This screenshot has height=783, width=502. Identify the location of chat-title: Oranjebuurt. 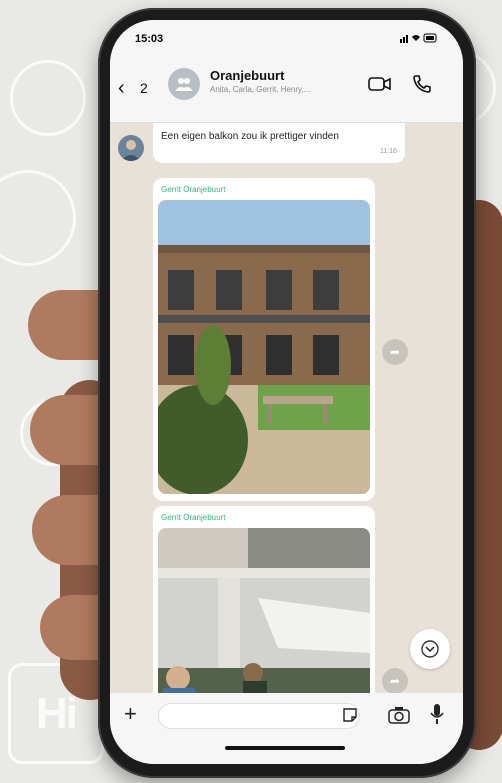
(247, 75).